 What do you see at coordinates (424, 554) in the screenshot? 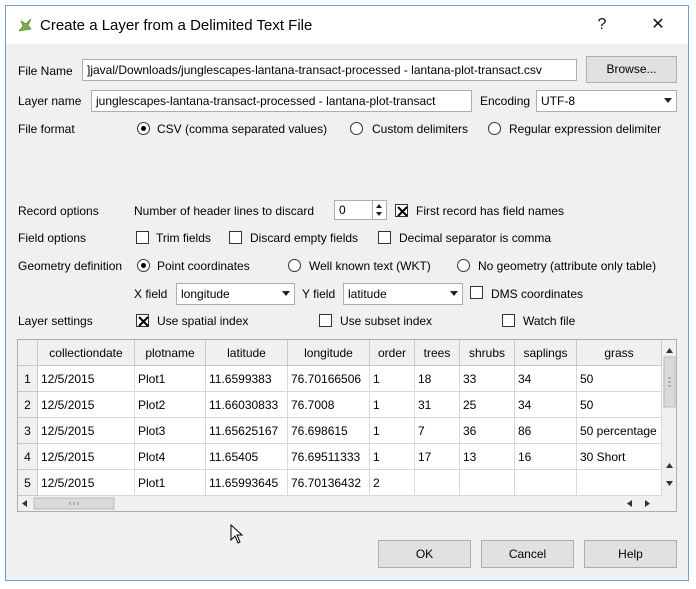
I see `ok-button: OK` at bounding box center [424, 554].